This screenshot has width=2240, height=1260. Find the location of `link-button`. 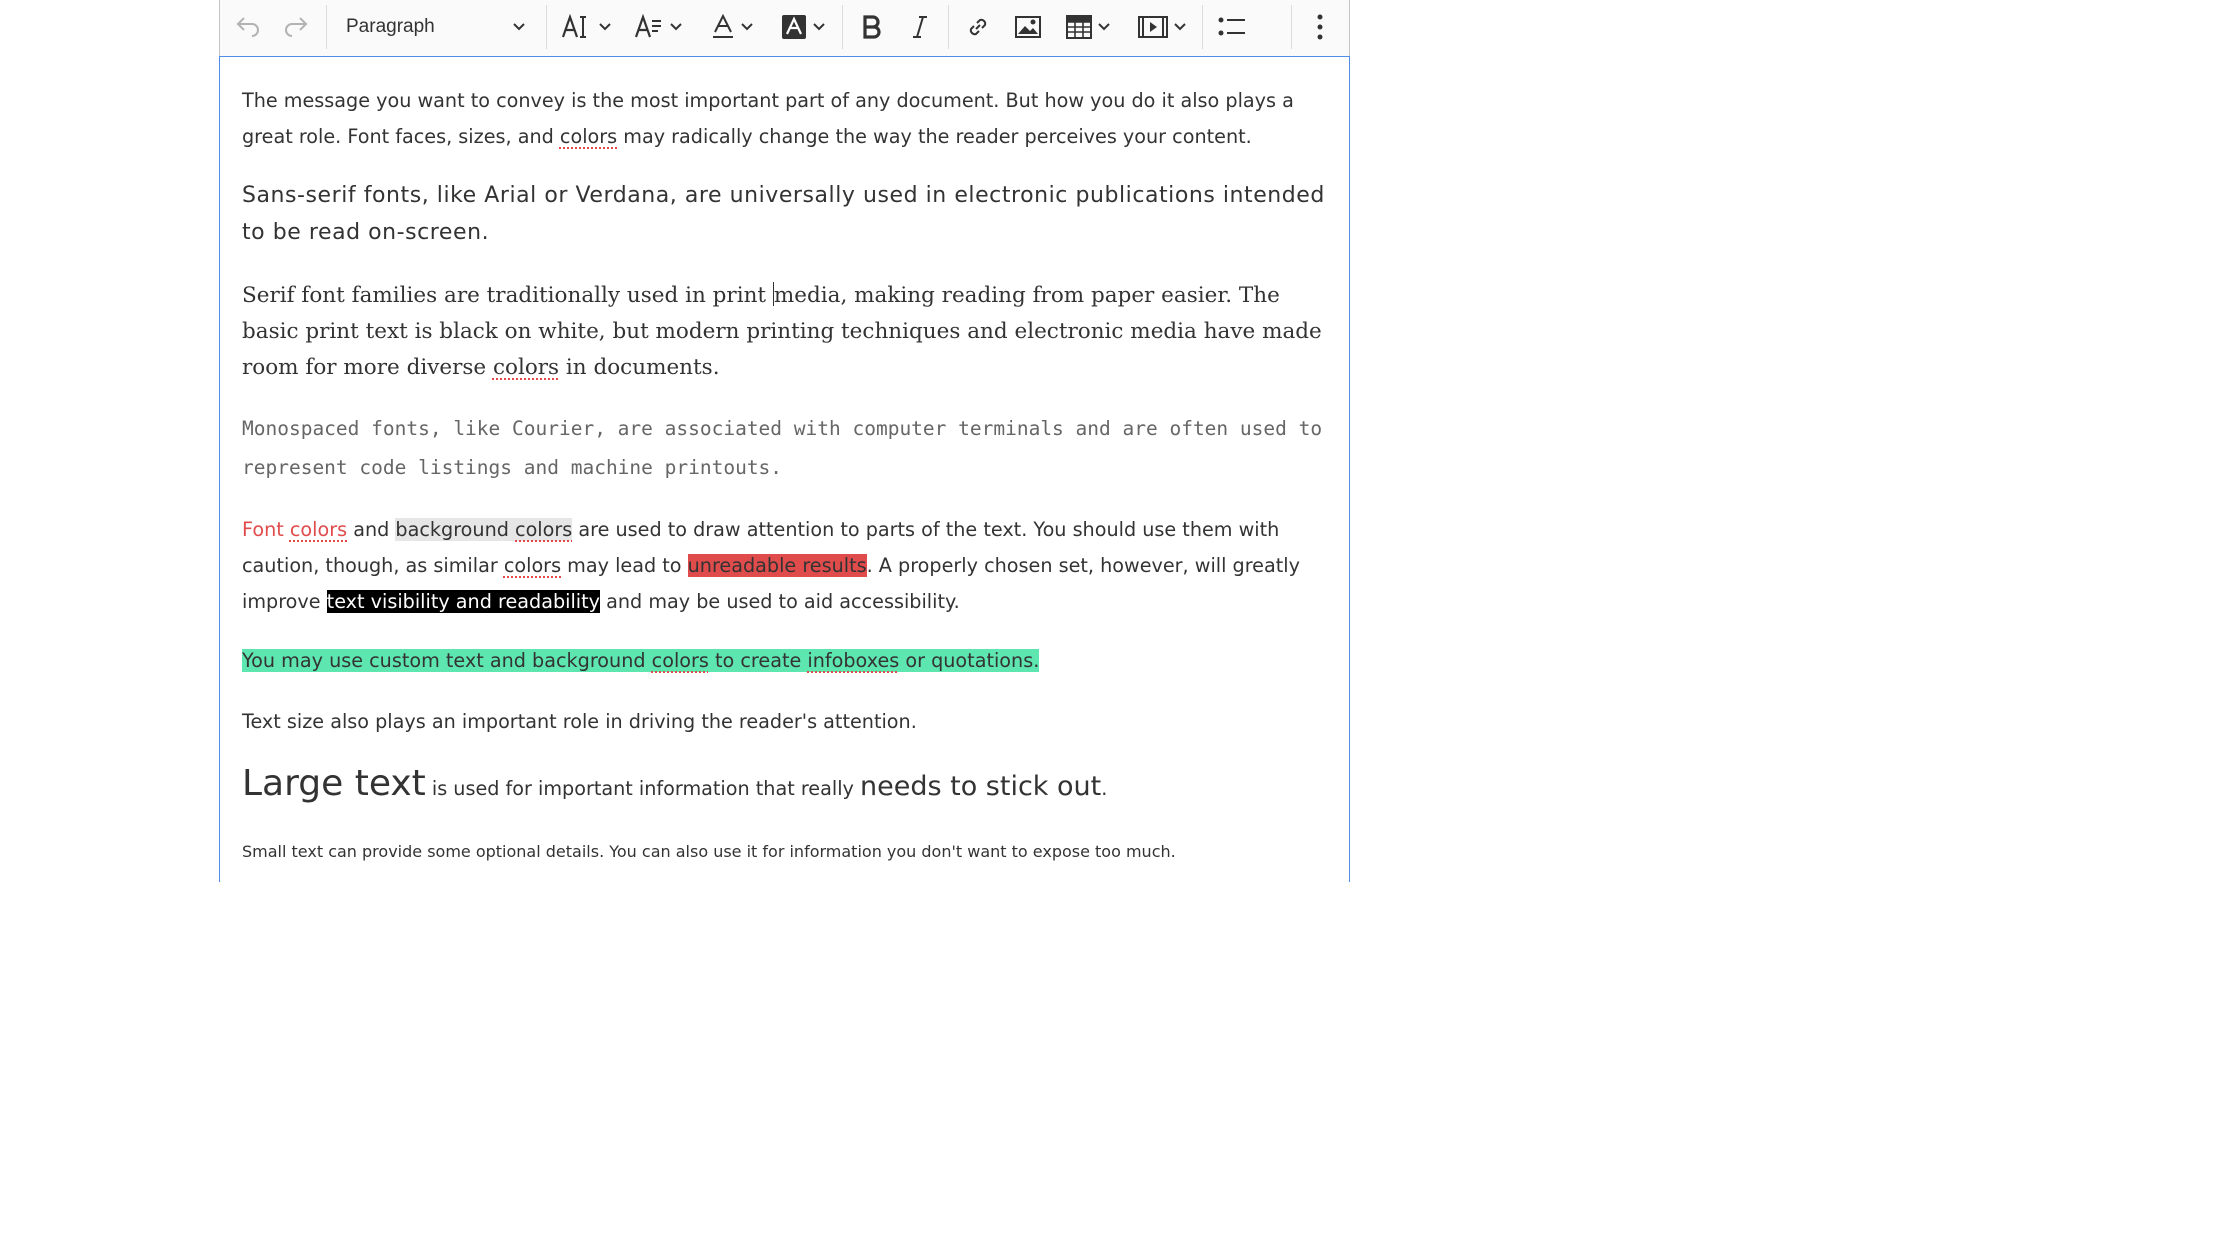

link-button is located at coordinates (978, 27).